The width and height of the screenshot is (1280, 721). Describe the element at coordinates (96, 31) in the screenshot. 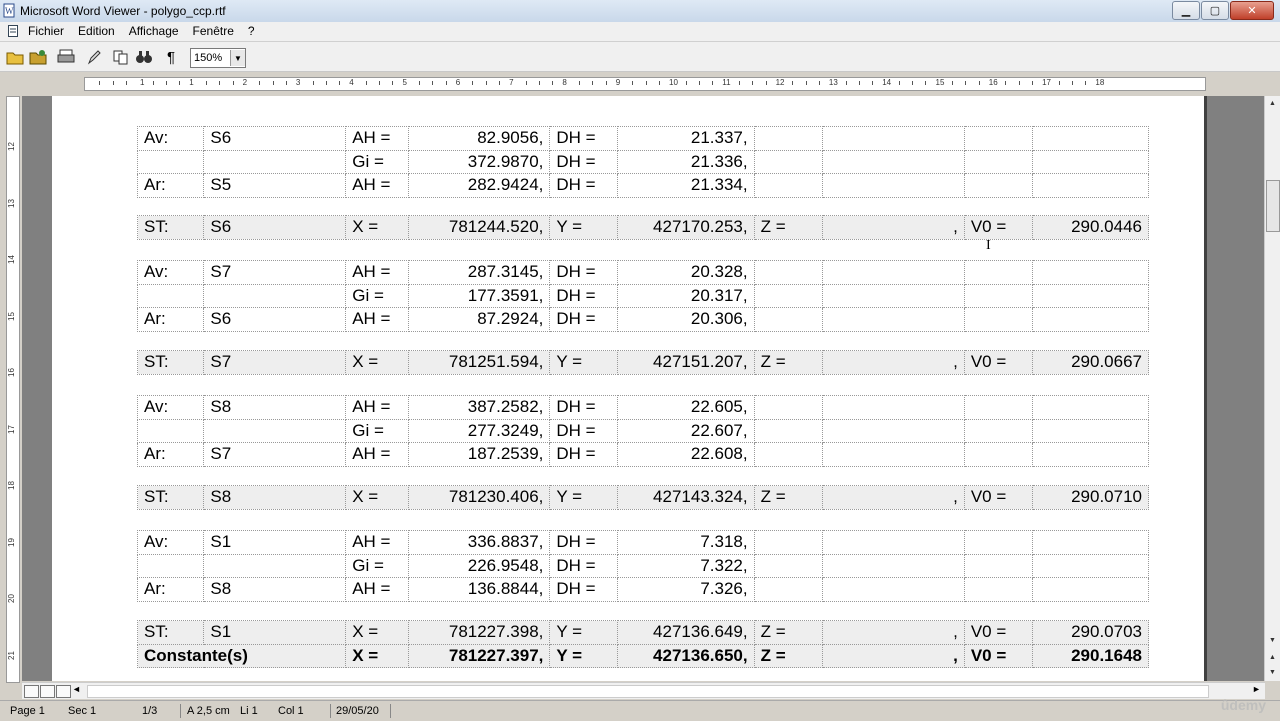

I see `menu-edition: Edition` at that location.